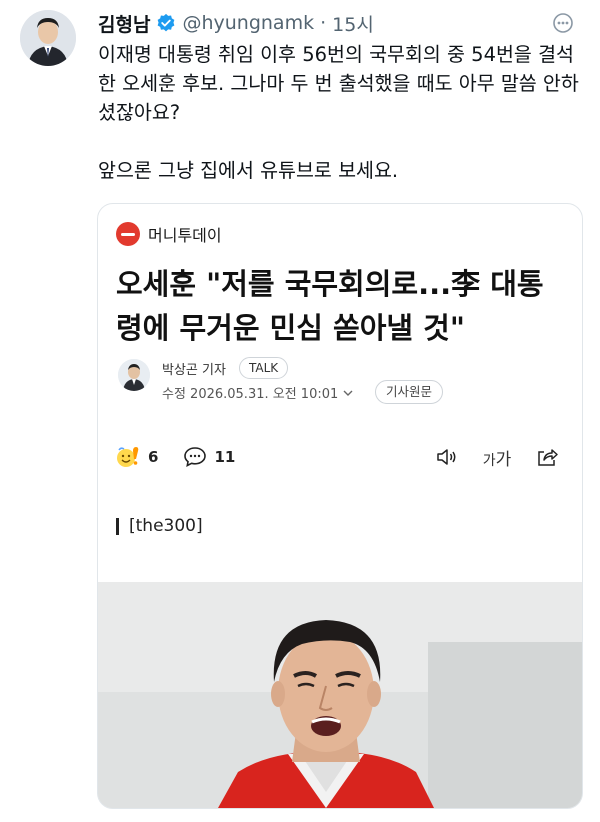 Image resolution: width=600 pixels, height=822 pixels. Describe the element at coordinates (128, 234) in the screenshot. I see `publisher-logo-icon` at that location.